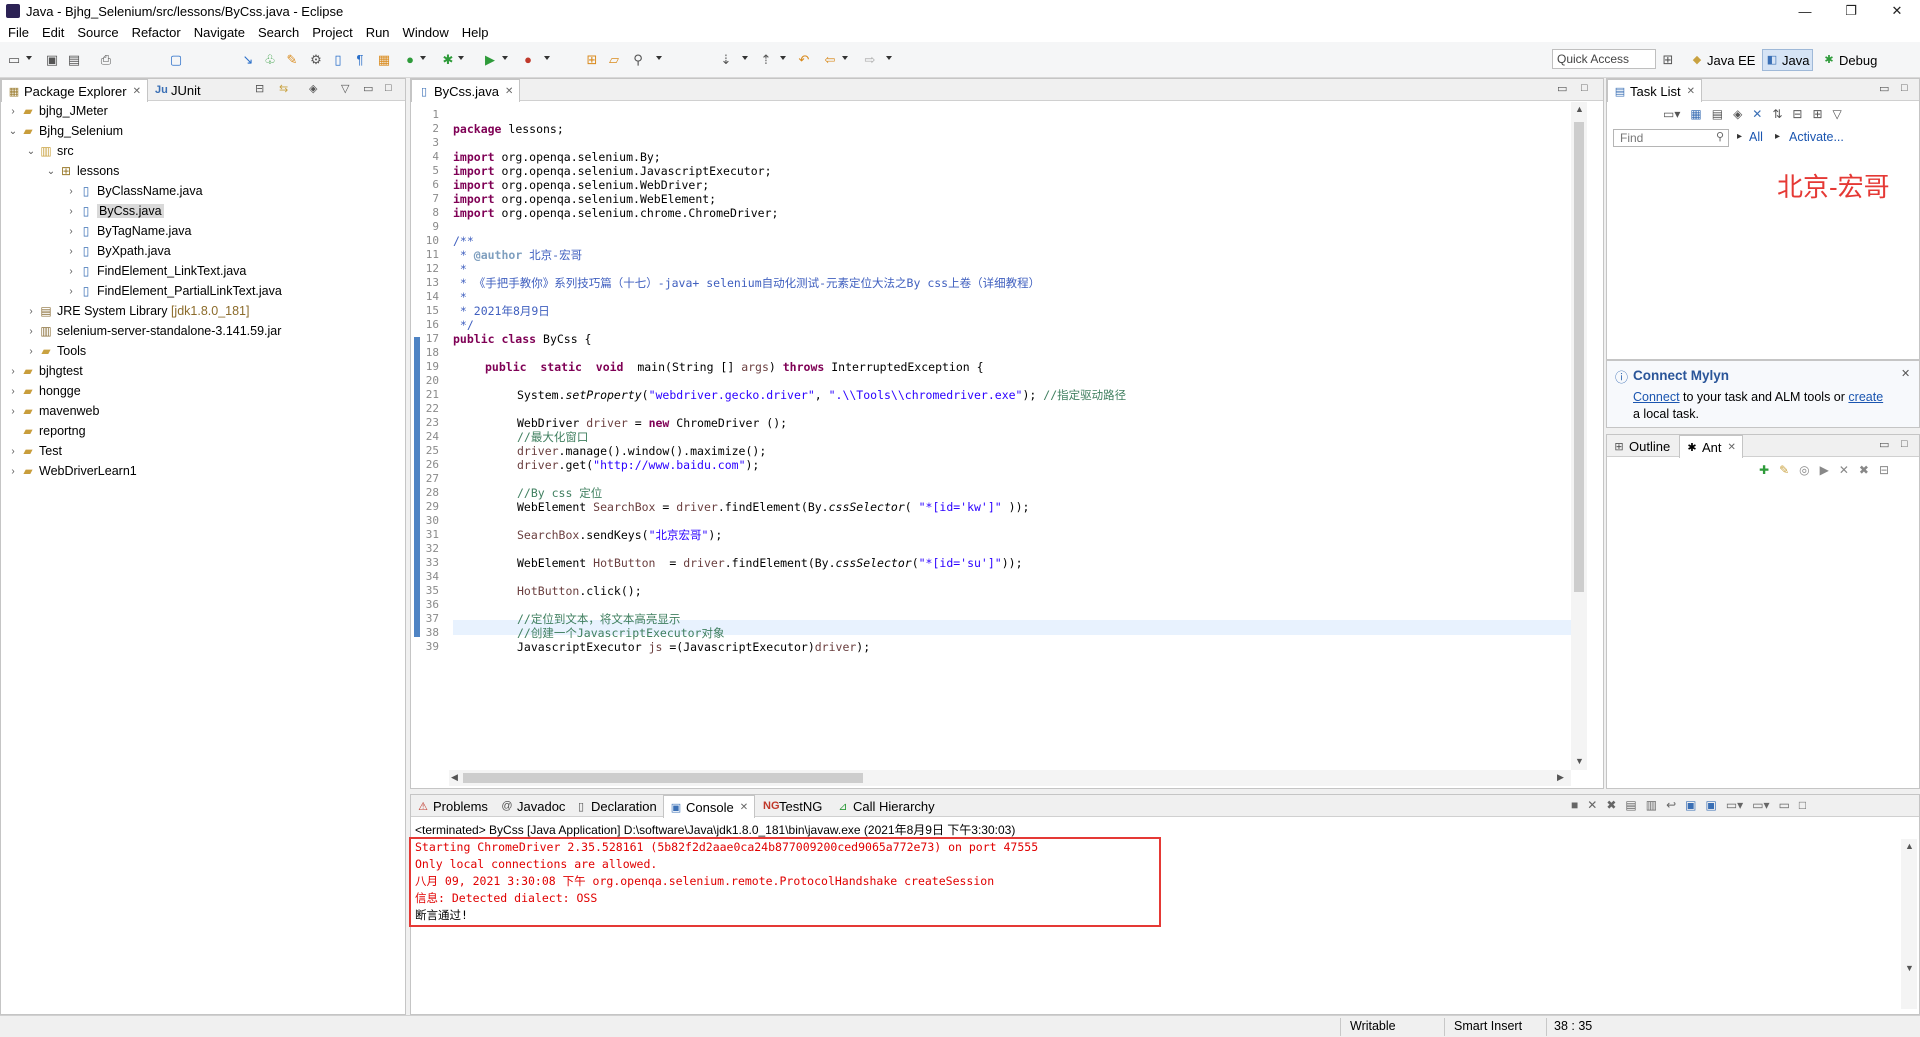 This screenshot has height=1037, width=1920. I want to click on tree-item-project: › ▰ hongge, so click(43, 391).